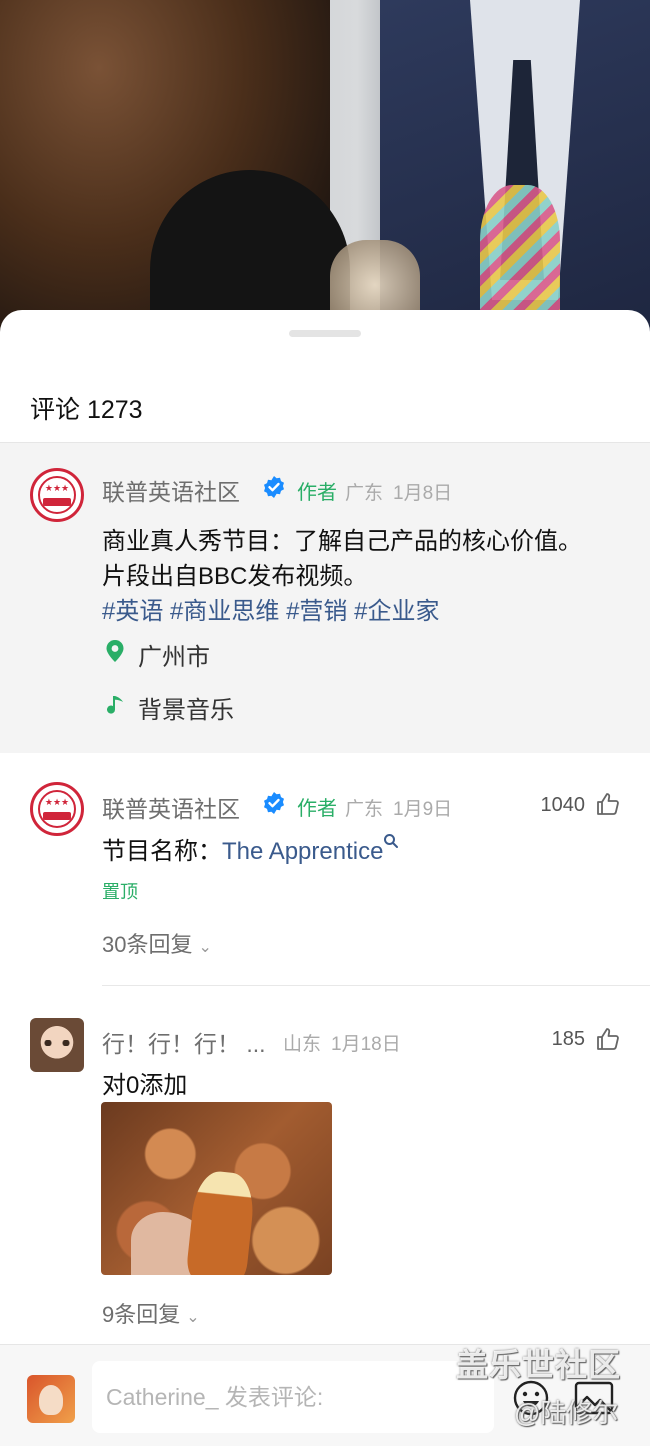  Describe the element at coordinates (342, 541) in the screenshot. I see `post-text-line-1: 商业真人秀节目：了解自己产品的核心价值。` at that location.